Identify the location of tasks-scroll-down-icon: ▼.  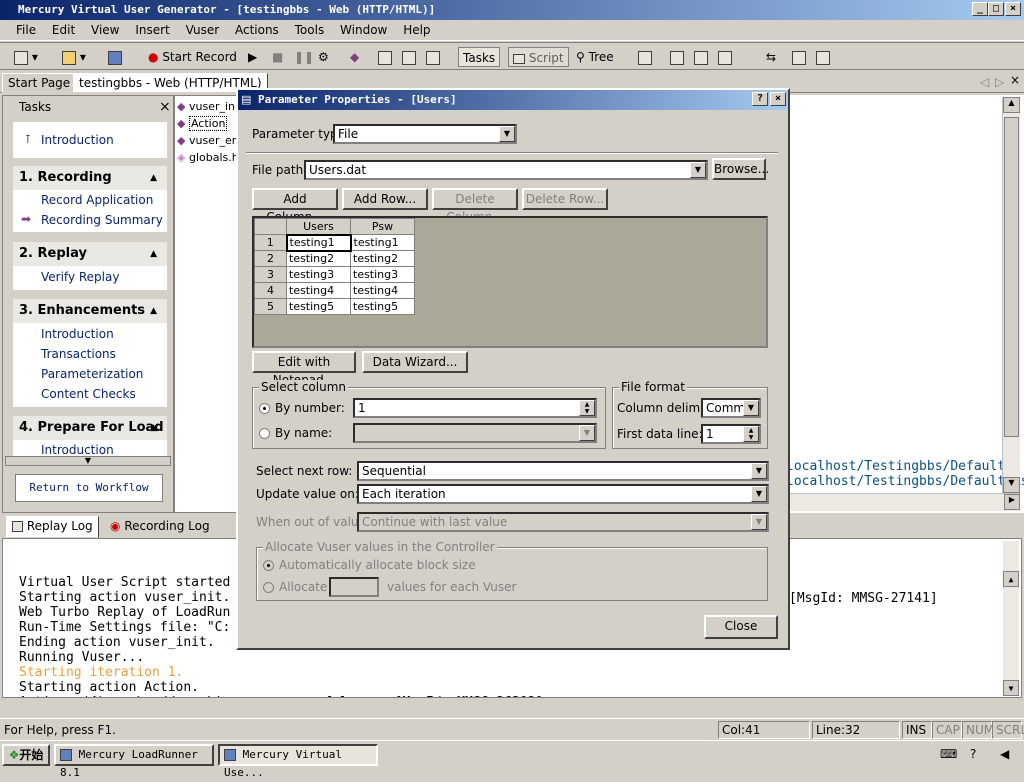
(88, 461).